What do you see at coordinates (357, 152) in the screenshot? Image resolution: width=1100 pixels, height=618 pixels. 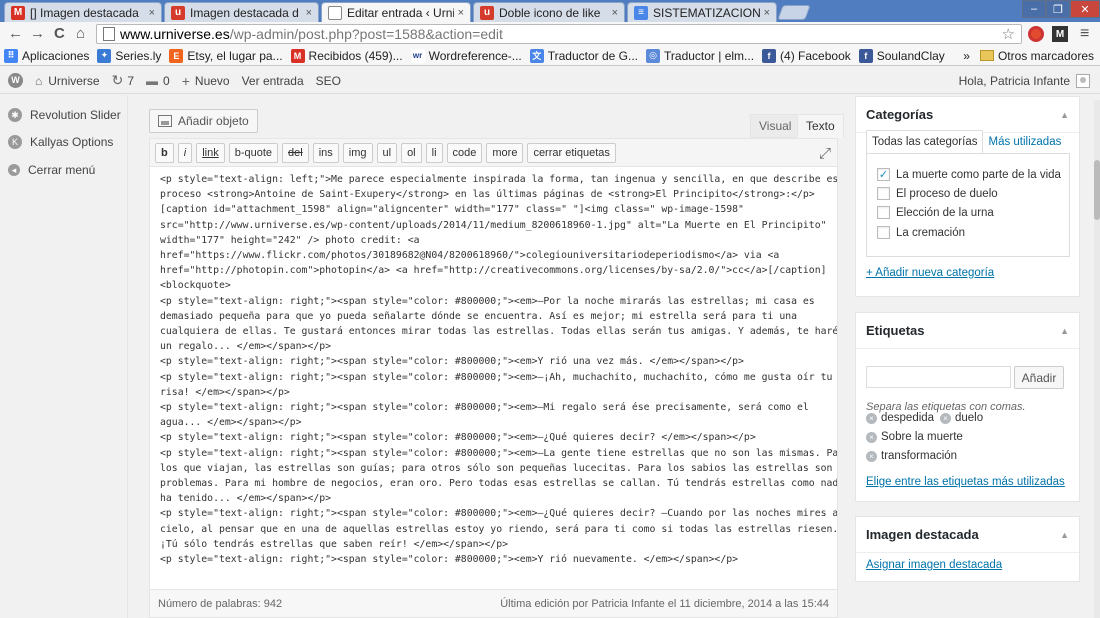 I see `qt-img-button: img` at bounding box center [357, 152].